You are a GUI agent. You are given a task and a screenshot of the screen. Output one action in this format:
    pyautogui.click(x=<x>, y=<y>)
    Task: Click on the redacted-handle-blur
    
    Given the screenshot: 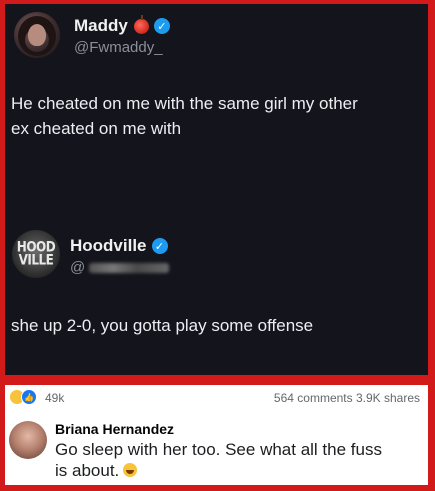 What is the action you would take?
    pyautogui.click(x=129, y=268)
    